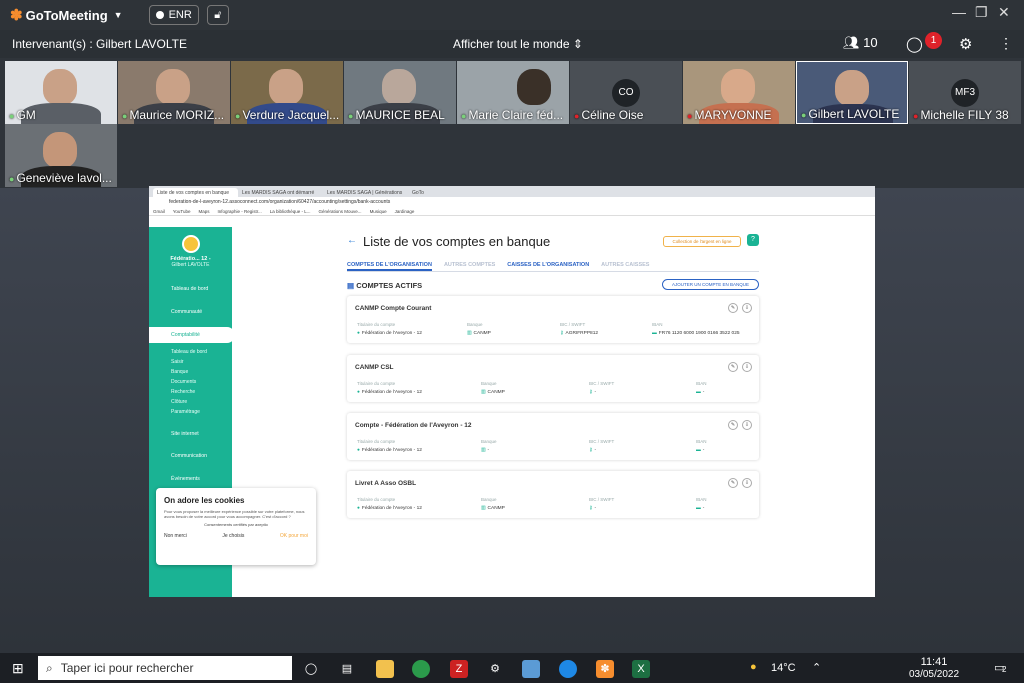  I want to click on collect-money-button: Collection de l'argent en ligne, so click(702, 241).